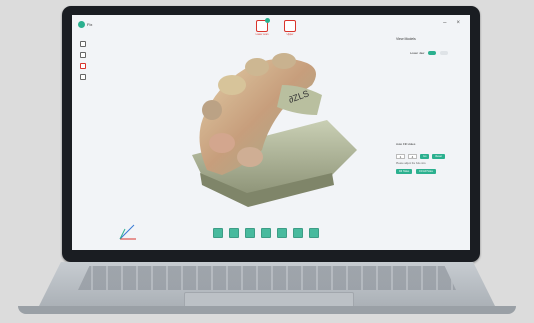  I want to click on hole-size-input-b: 4, so click(412, 156).